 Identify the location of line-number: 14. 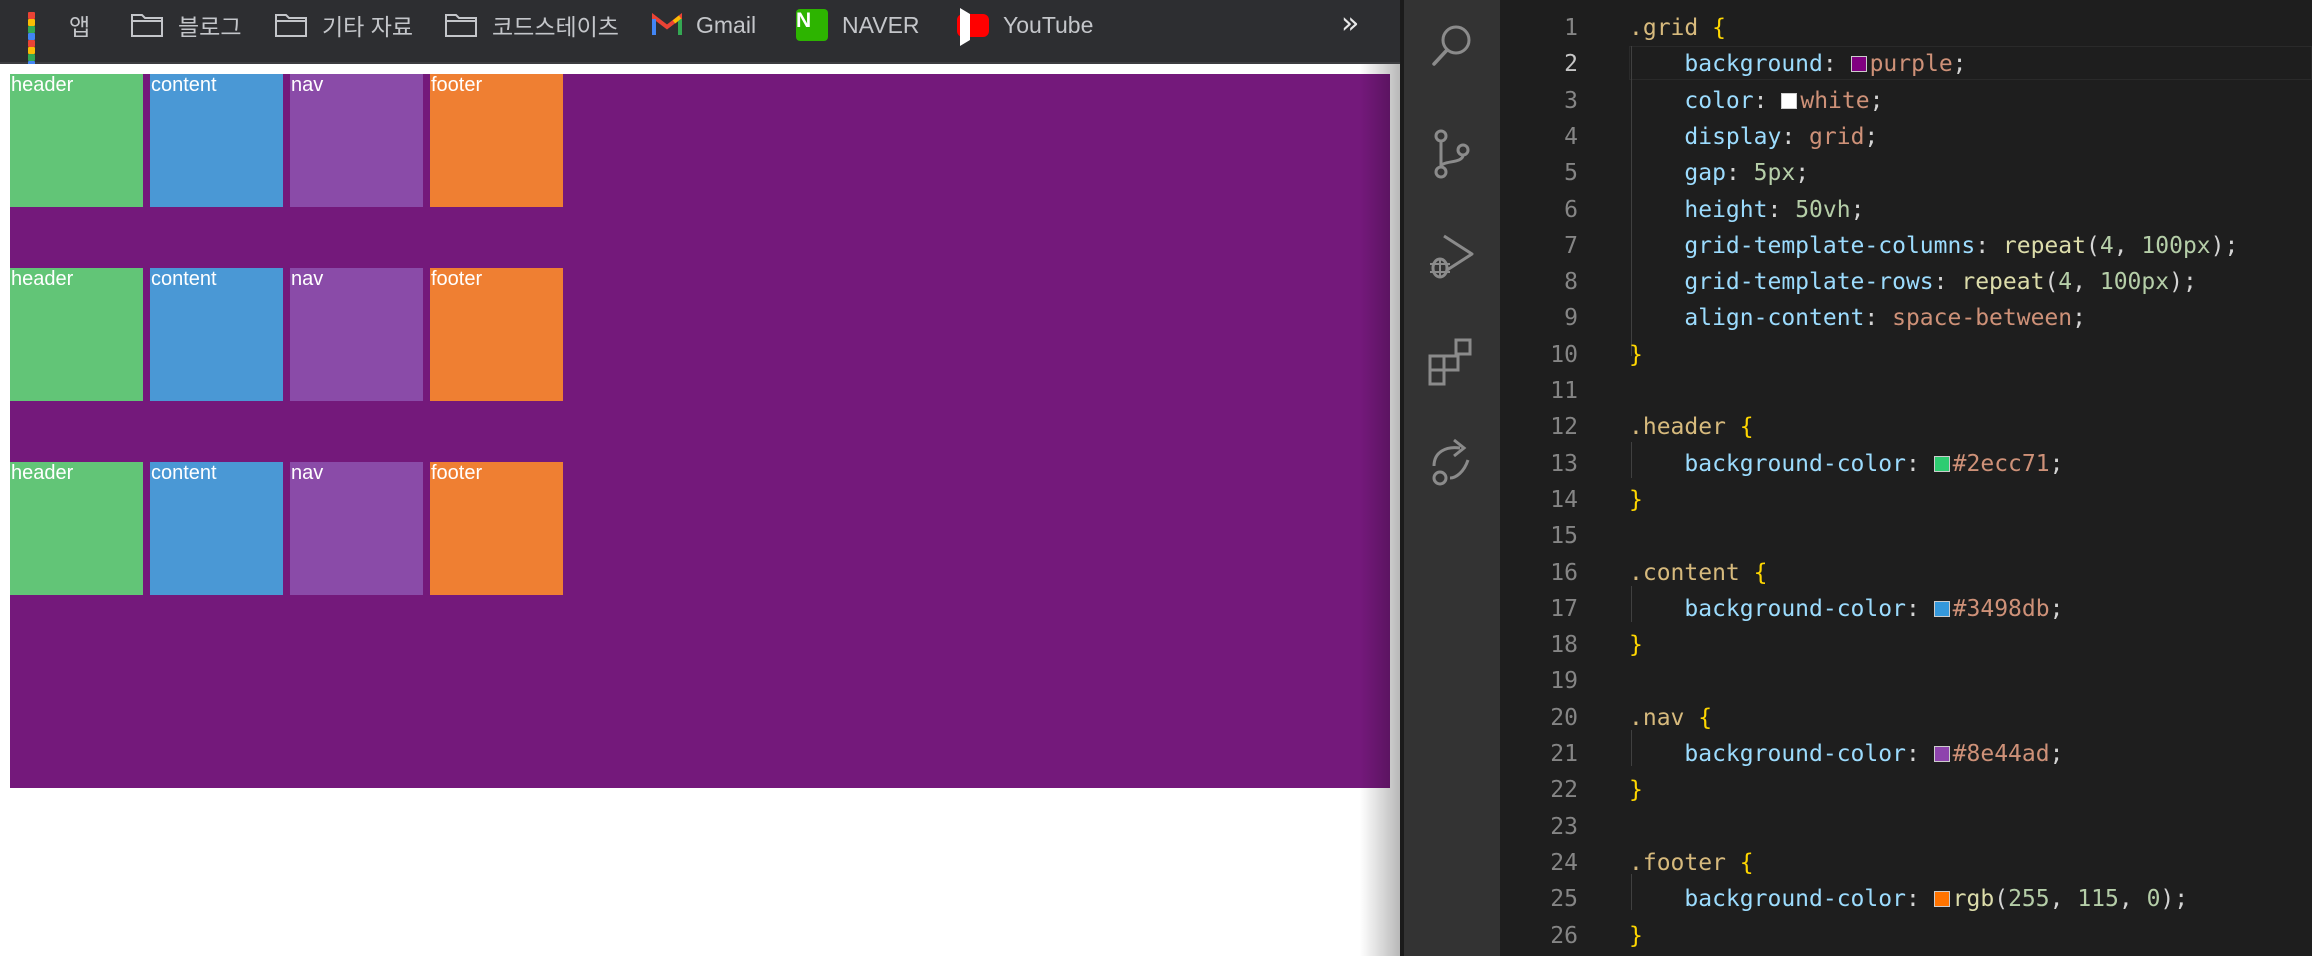
(1564, 499).